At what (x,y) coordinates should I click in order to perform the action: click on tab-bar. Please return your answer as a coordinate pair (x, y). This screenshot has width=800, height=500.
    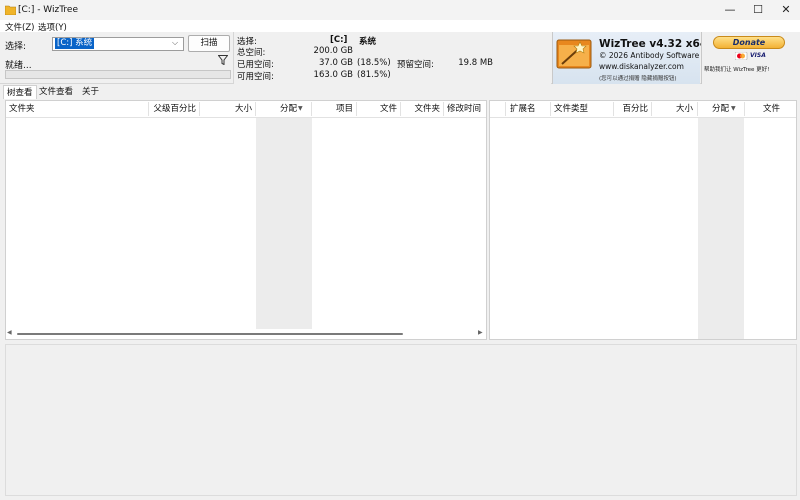
    Looking at the image, I should click on (400, 92).